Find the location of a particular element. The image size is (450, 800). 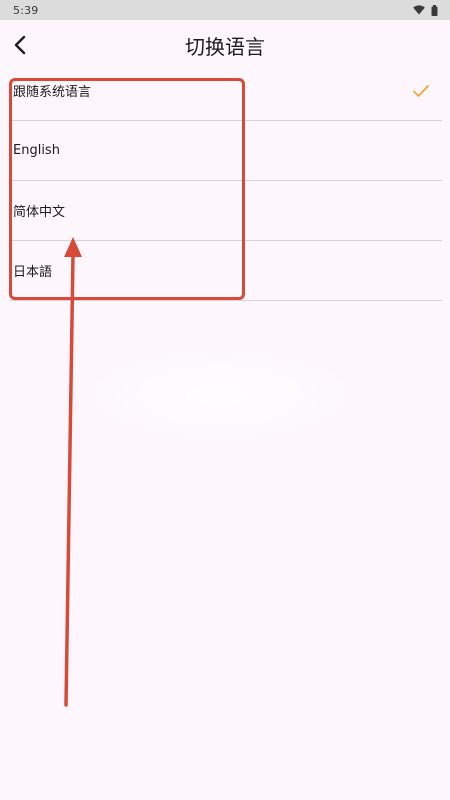

language-item-simplified-chinese: 简体中文 is located at coordinates (226, 211).